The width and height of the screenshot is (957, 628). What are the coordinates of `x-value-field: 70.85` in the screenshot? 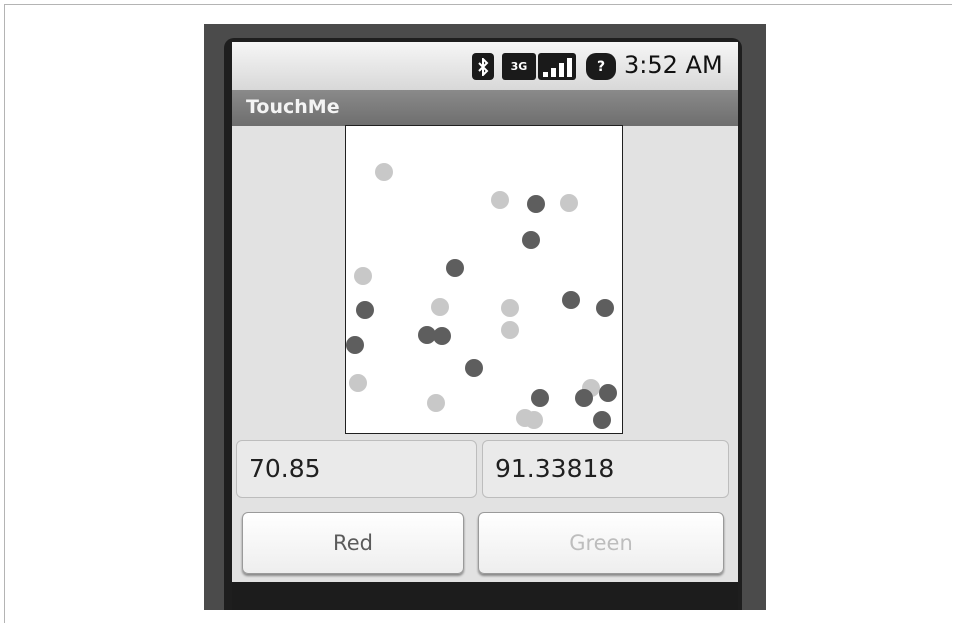 It's located at (356, 469).